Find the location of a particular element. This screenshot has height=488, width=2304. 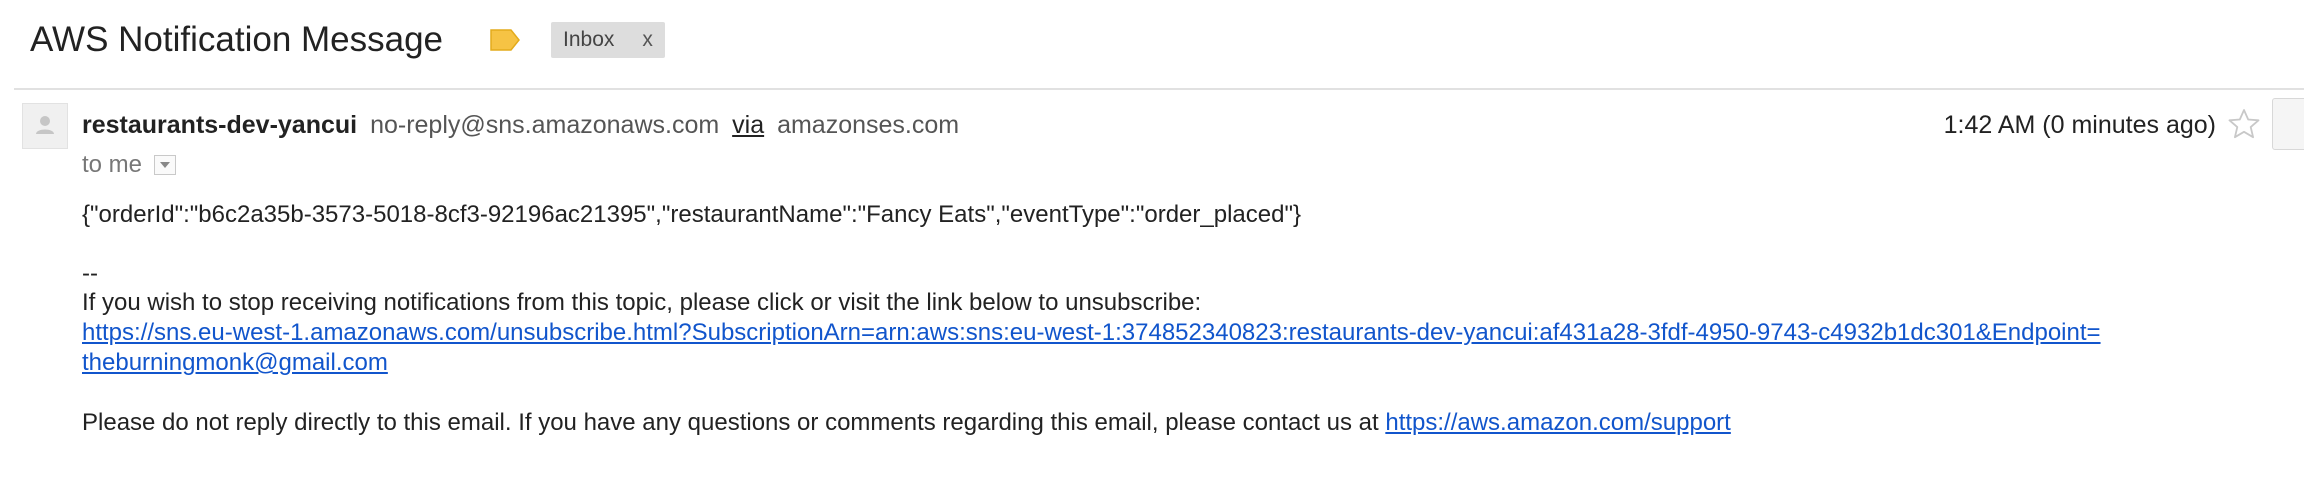

email-subject: AWS Notification Message is located at coordinates (237, 39).